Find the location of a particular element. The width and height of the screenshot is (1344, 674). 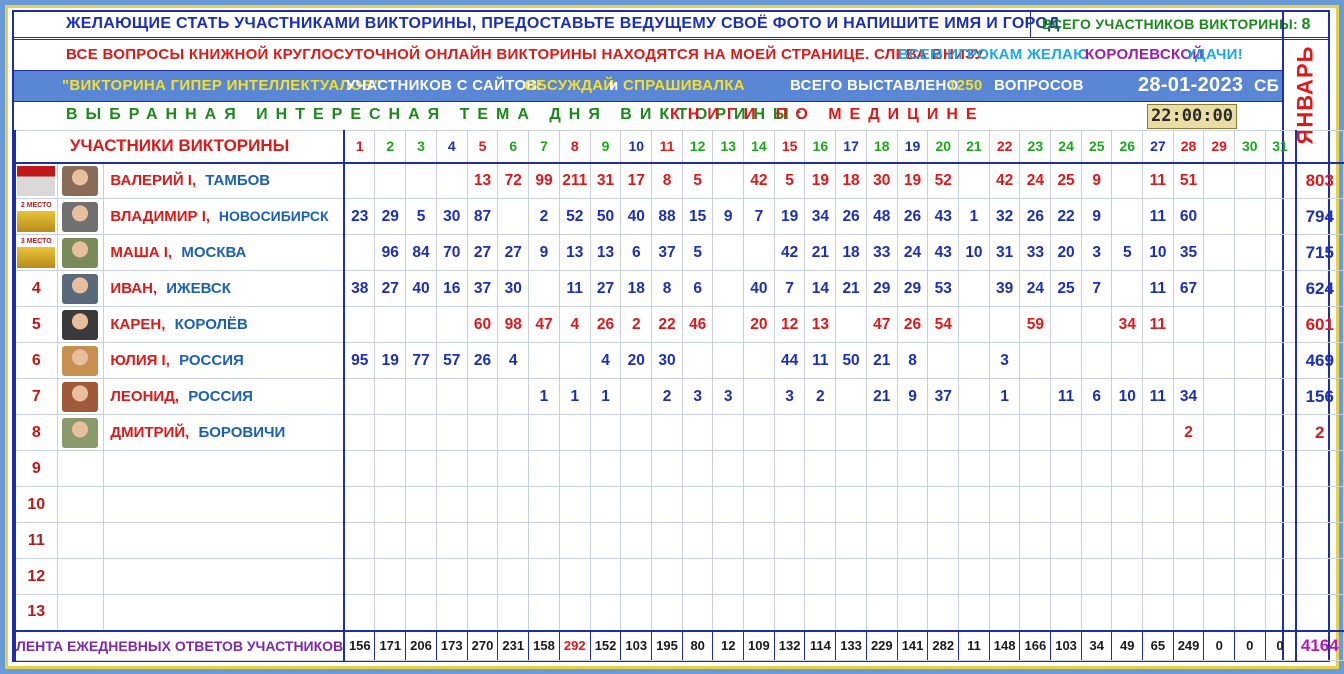

day-header: 2 is located at coordinates (390, 146).